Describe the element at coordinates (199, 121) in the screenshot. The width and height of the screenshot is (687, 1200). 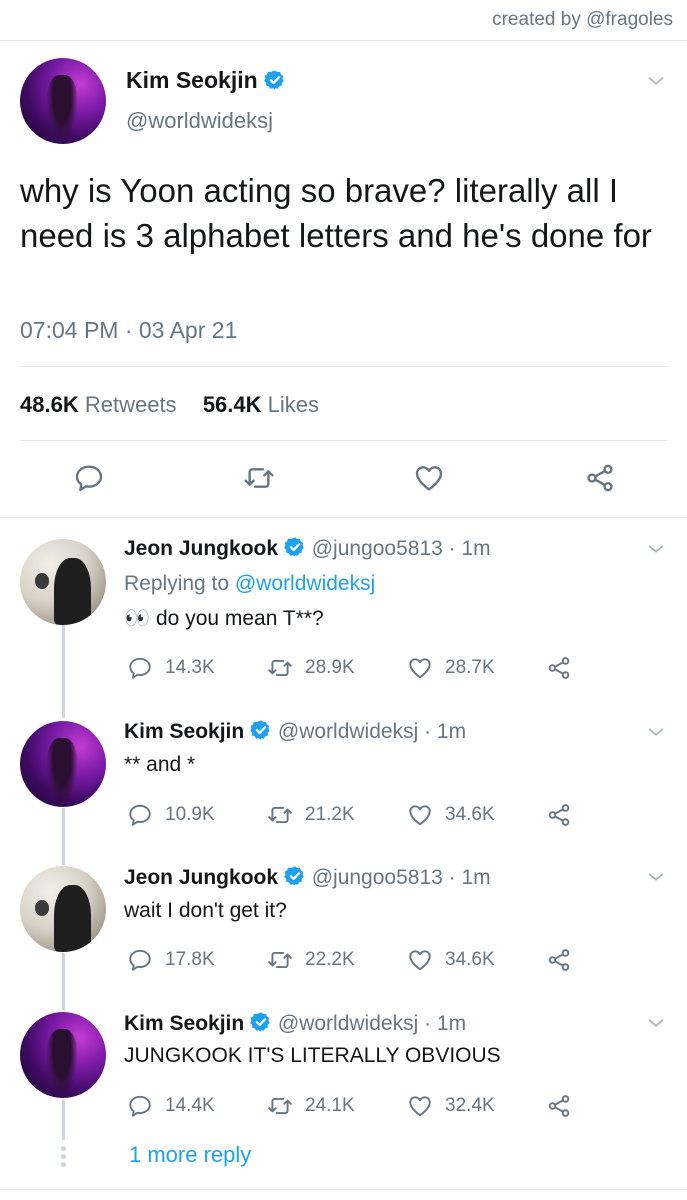
I see `author-handle: @worldwideksj` at that location.